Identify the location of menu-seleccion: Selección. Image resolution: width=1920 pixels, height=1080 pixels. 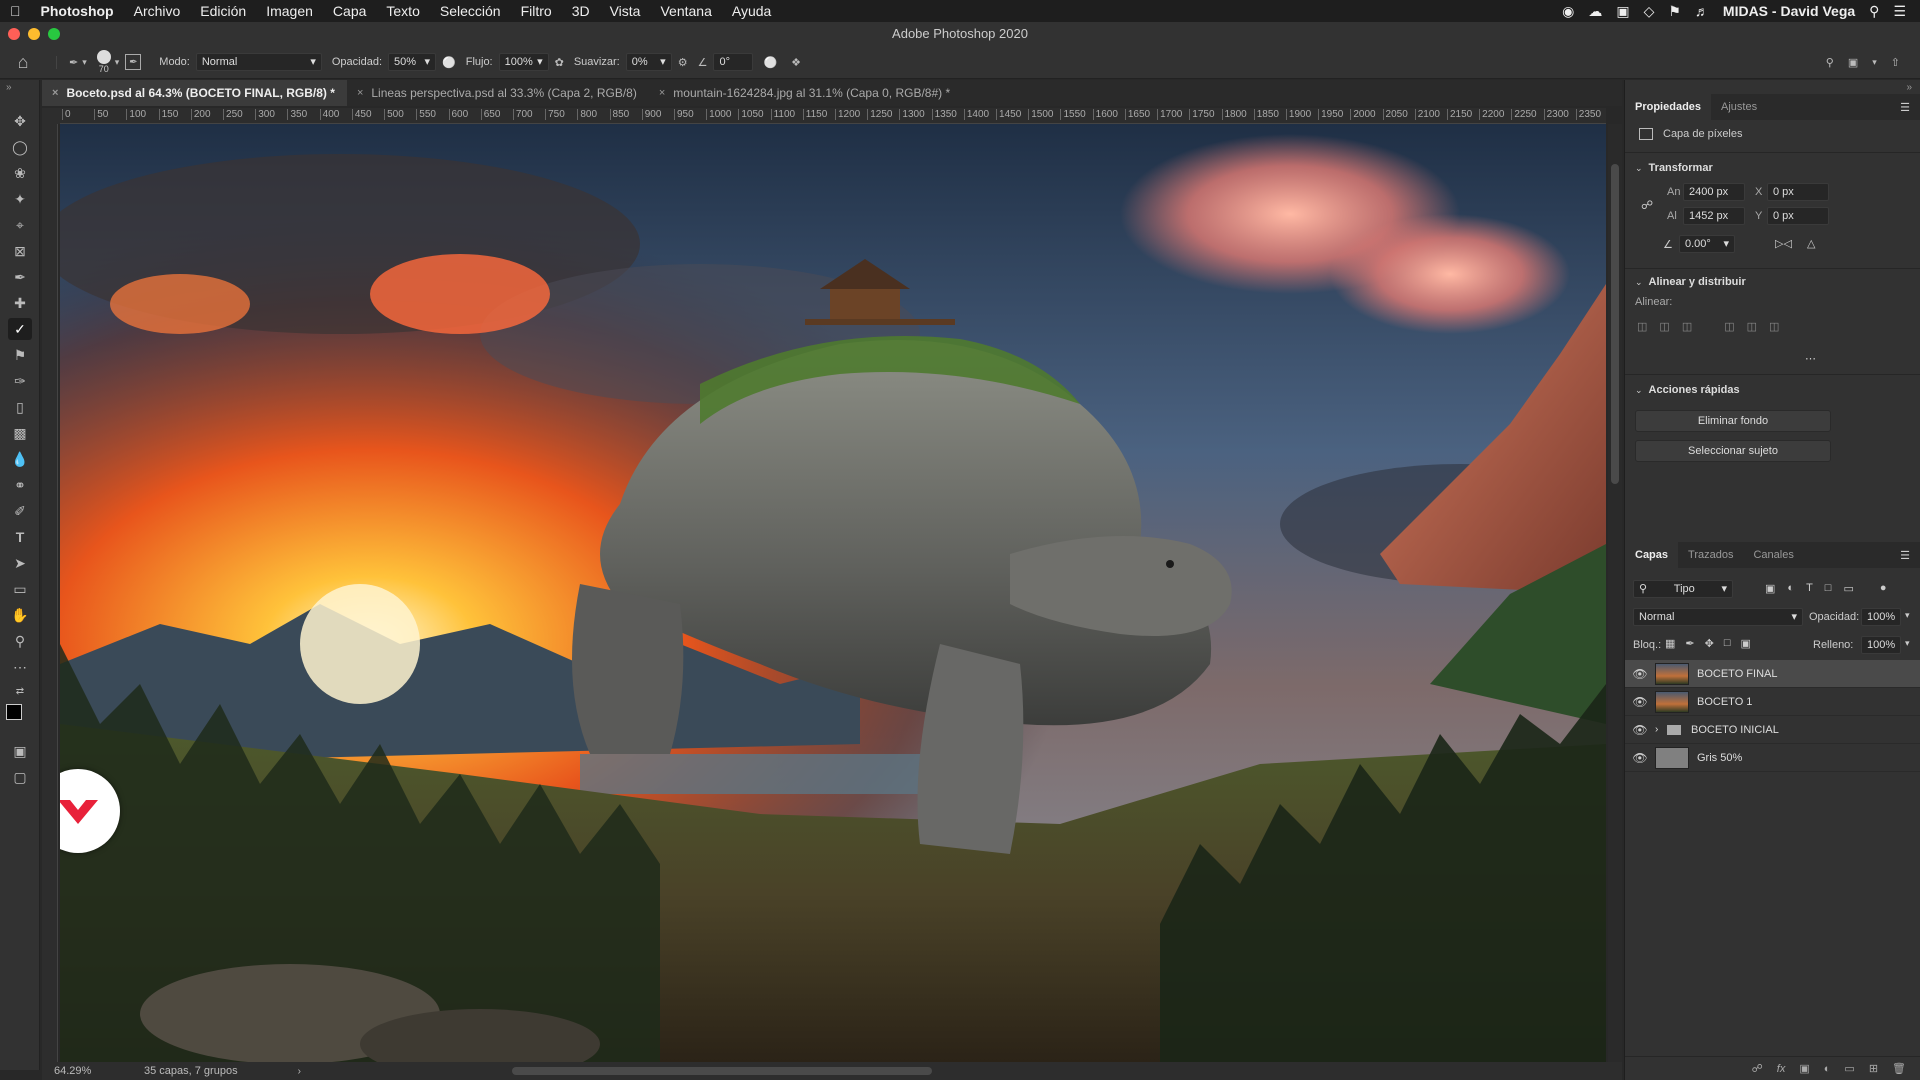
(470, 11).